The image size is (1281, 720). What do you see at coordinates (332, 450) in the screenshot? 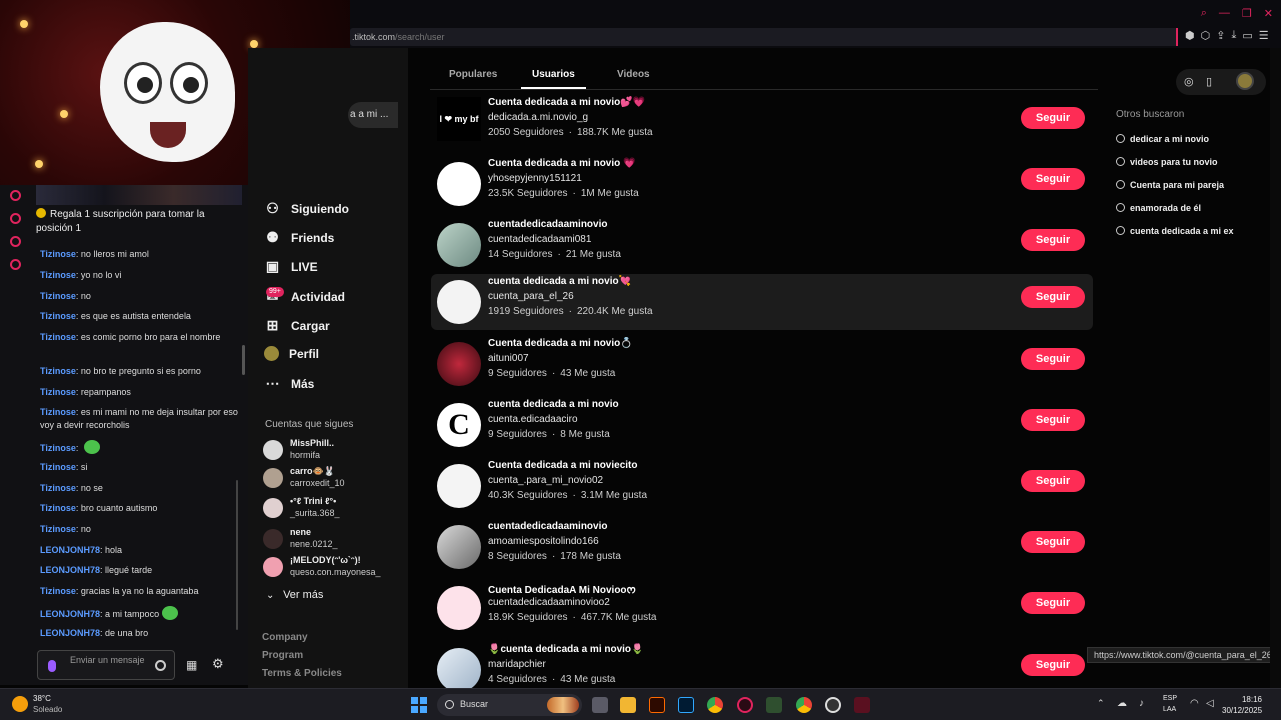
I see `following-item: MissPhill.. hormifa` at bounding box center [332, 450].